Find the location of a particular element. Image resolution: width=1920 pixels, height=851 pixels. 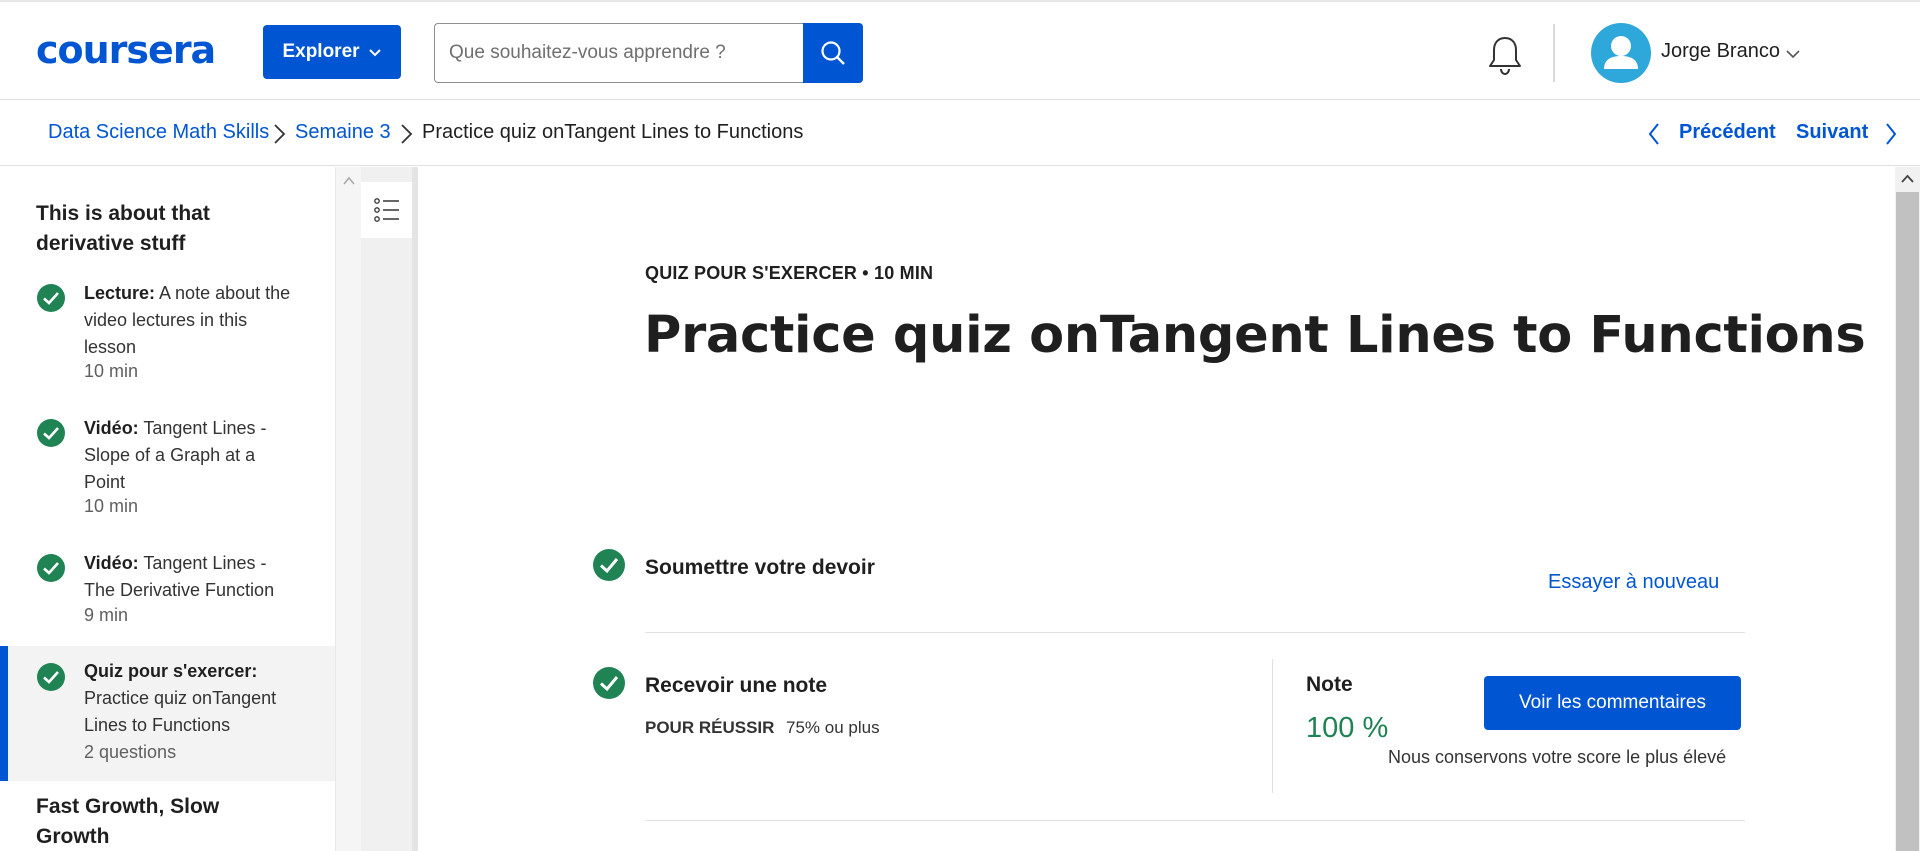

grade-label: Note is located at coordinates (1329, 684).